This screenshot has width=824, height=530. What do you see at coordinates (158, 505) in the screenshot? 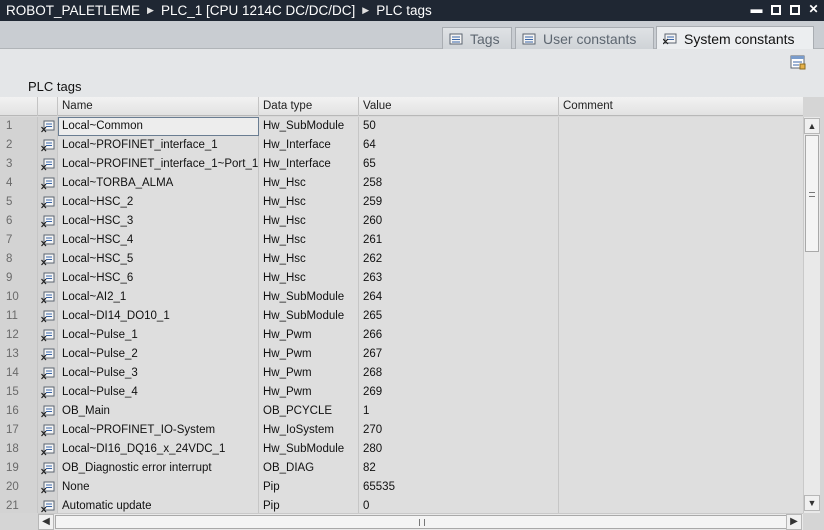
I see `name-cell: Automatic update` at bounding box center [158, 505].